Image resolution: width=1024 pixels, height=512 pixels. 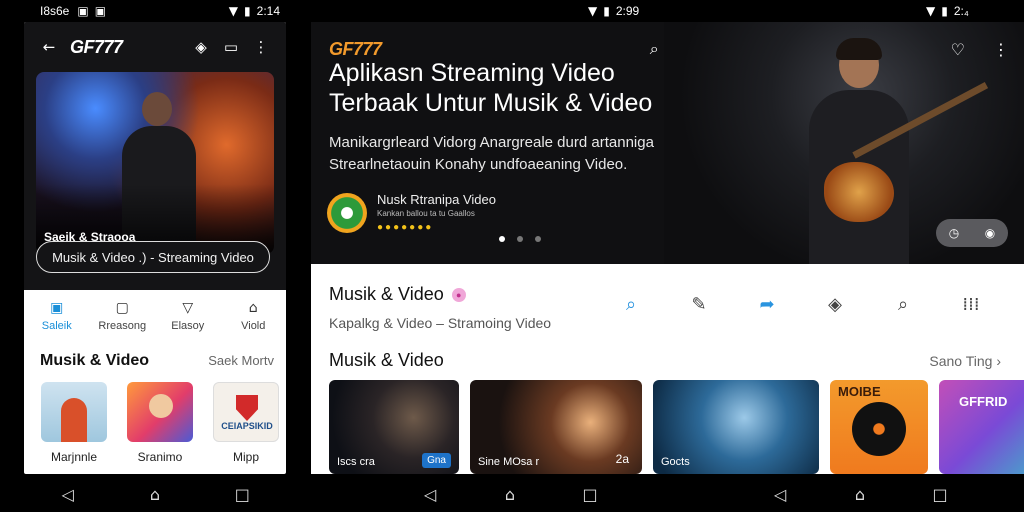 I want to click on thumbnail-label: Marjnnle, so click(x=74, y=457).